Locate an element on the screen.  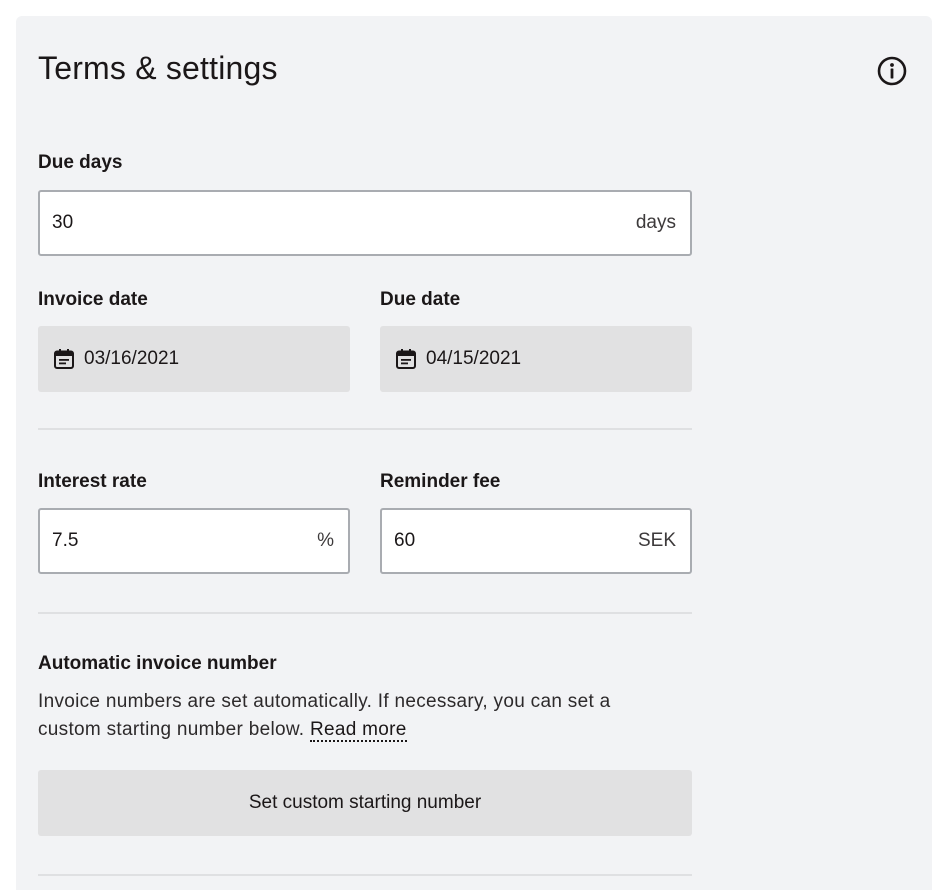
invoice-date-label: Invoice date is located at coordinates (93, 299).